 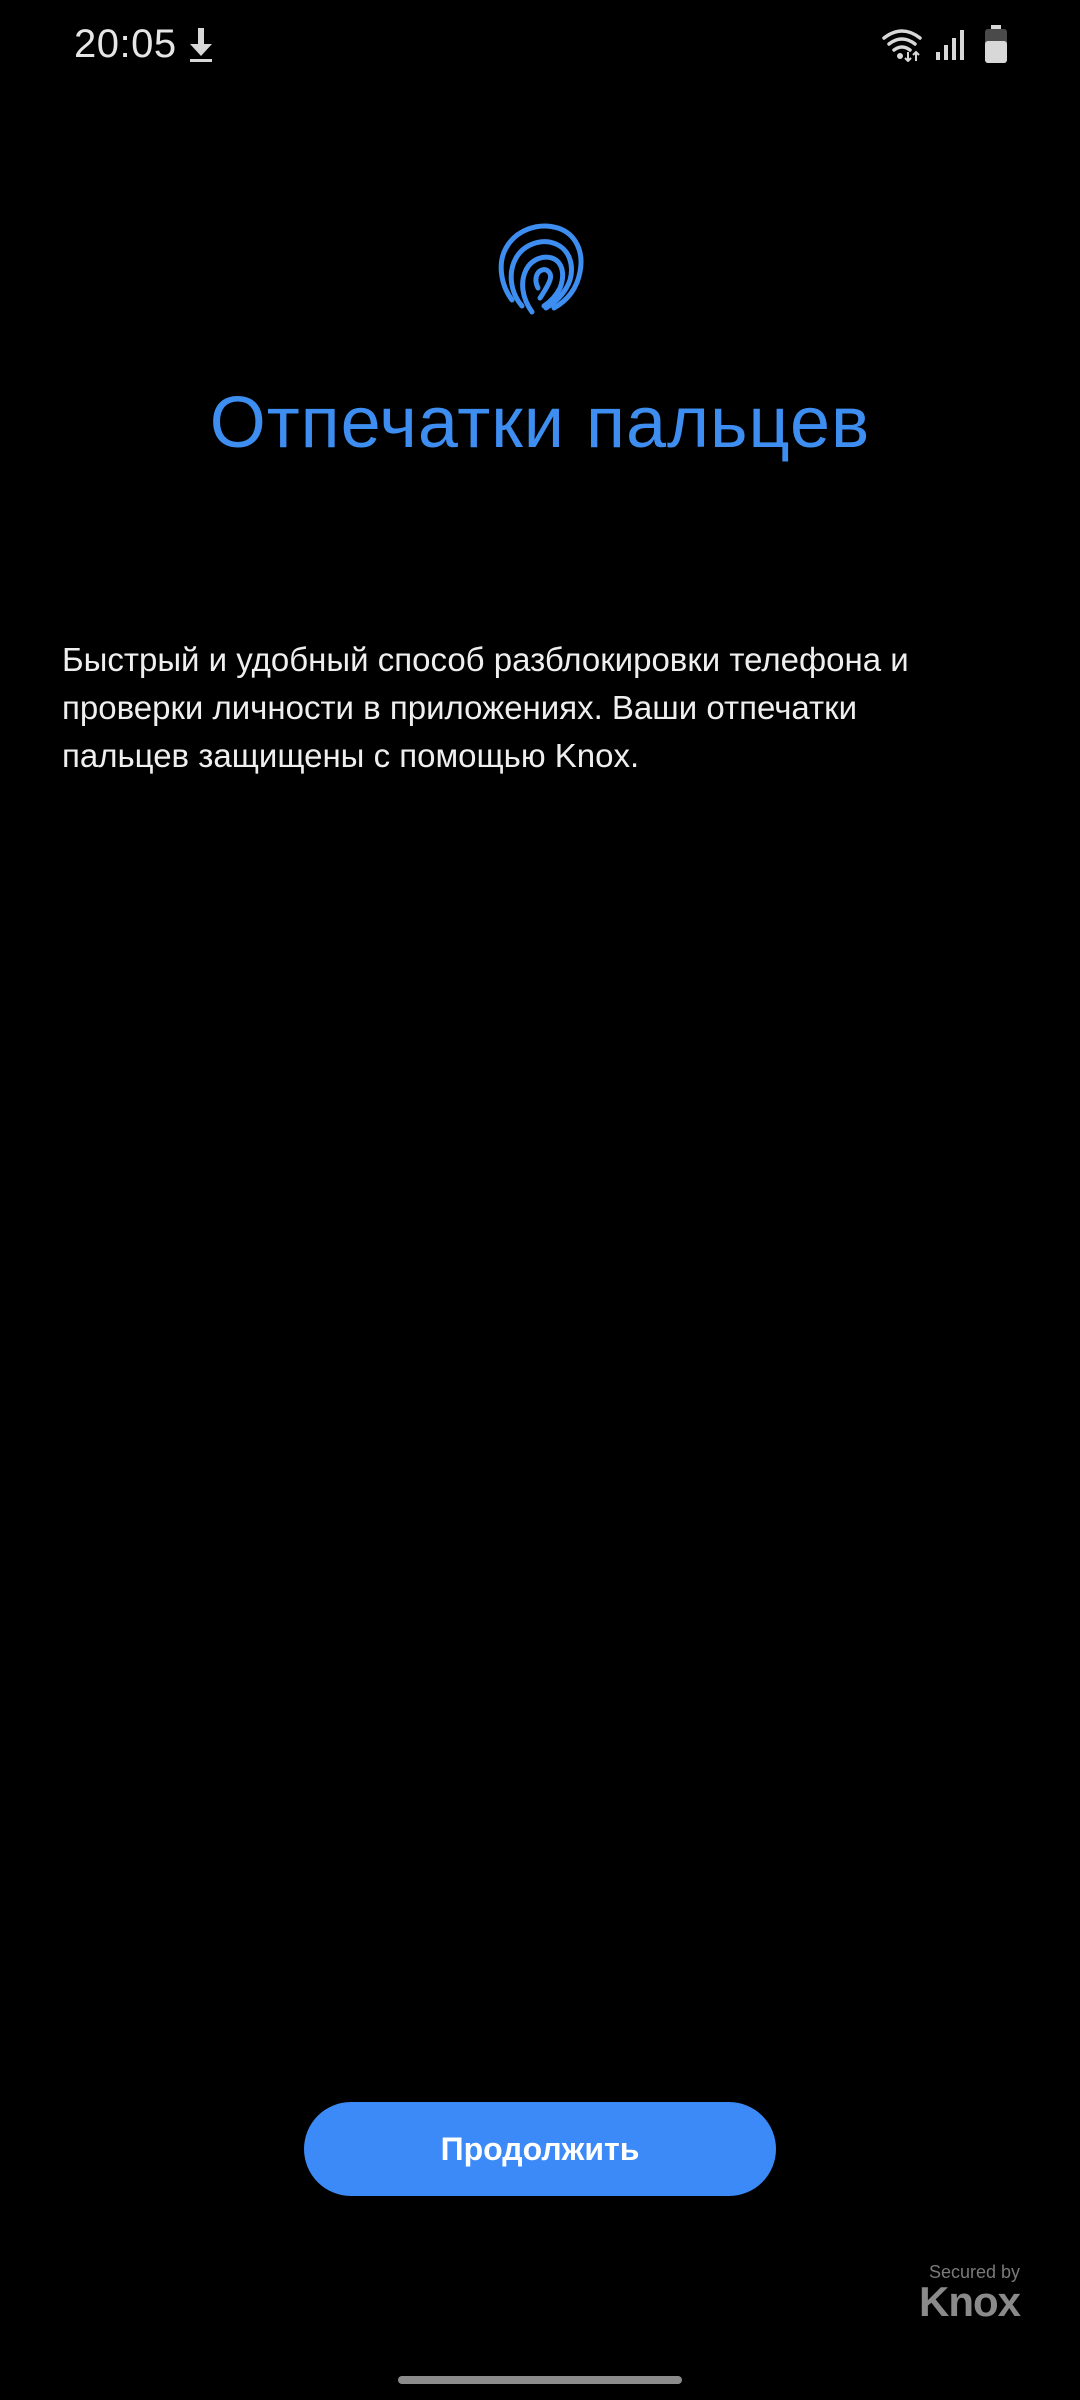 What do you see at coordinates (540, 2149) in the screenshot?
I see `continue-button: Продолжить` at bounding box center [540, 2149].